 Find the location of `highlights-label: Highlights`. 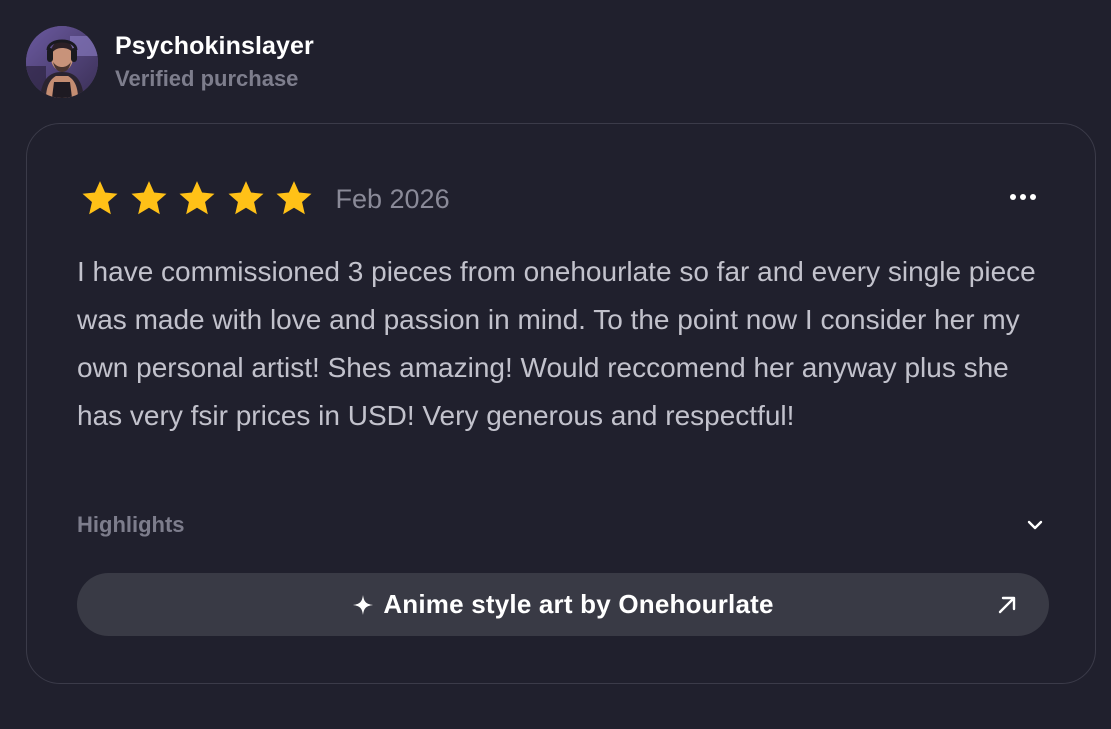

highlights-label: Highlights is located at coordinates (131, 524).